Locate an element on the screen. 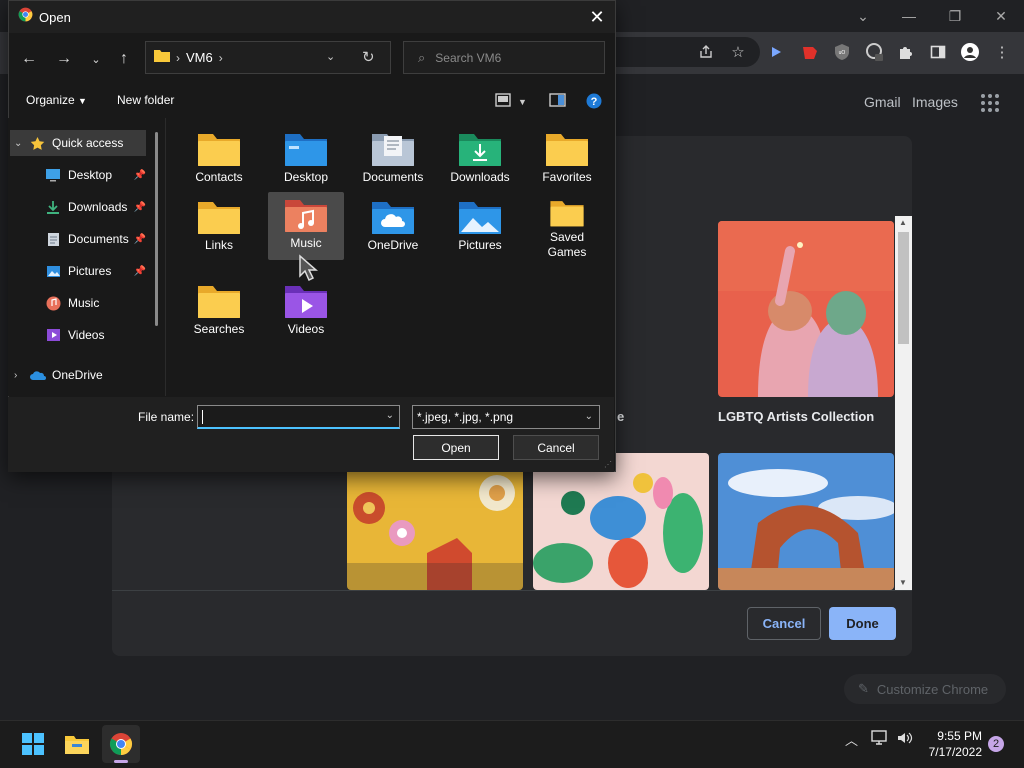  navigation-pane is located at coordinates (87, 257).